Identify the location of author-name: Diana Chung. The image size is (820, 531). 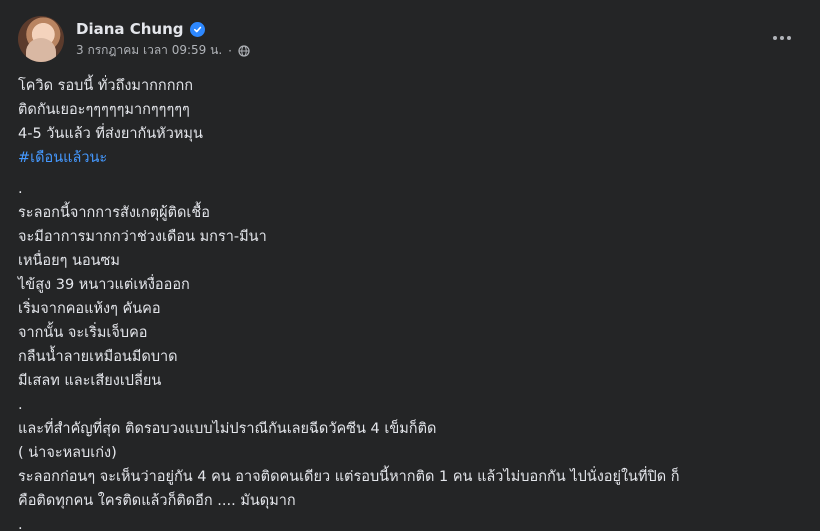
(130, 29).